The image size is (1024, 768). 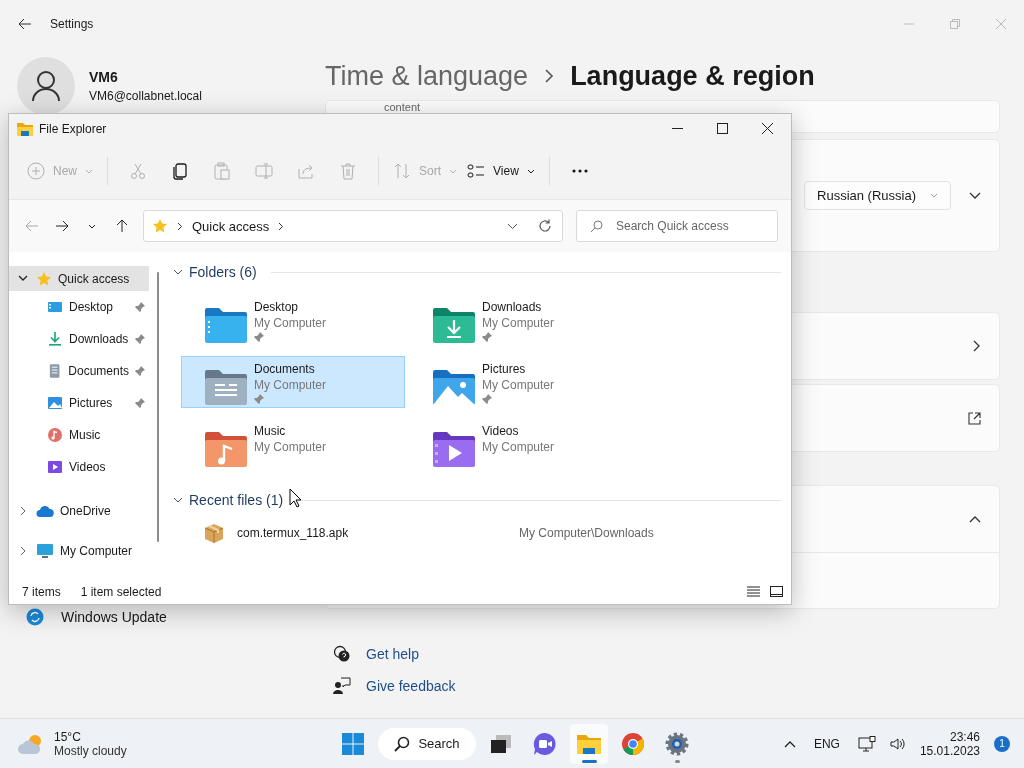 I want to click on weather-condition: Mostly cloudy, so click(x=90, y=750).